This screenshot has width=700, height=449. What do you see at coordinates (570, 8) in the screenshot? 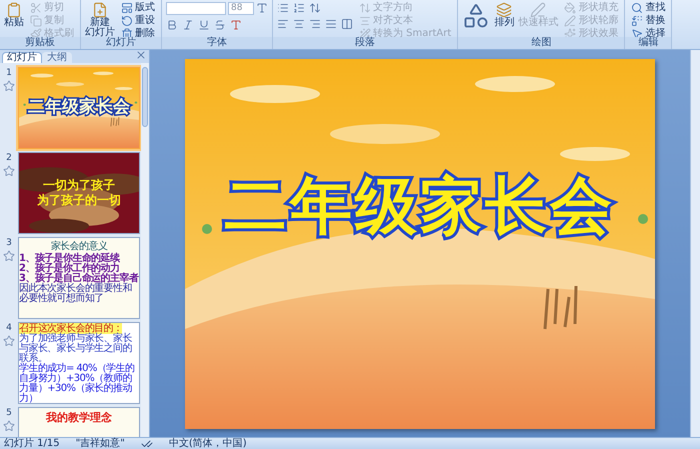
I see `fill-icon` at bounding box center [570, 8].